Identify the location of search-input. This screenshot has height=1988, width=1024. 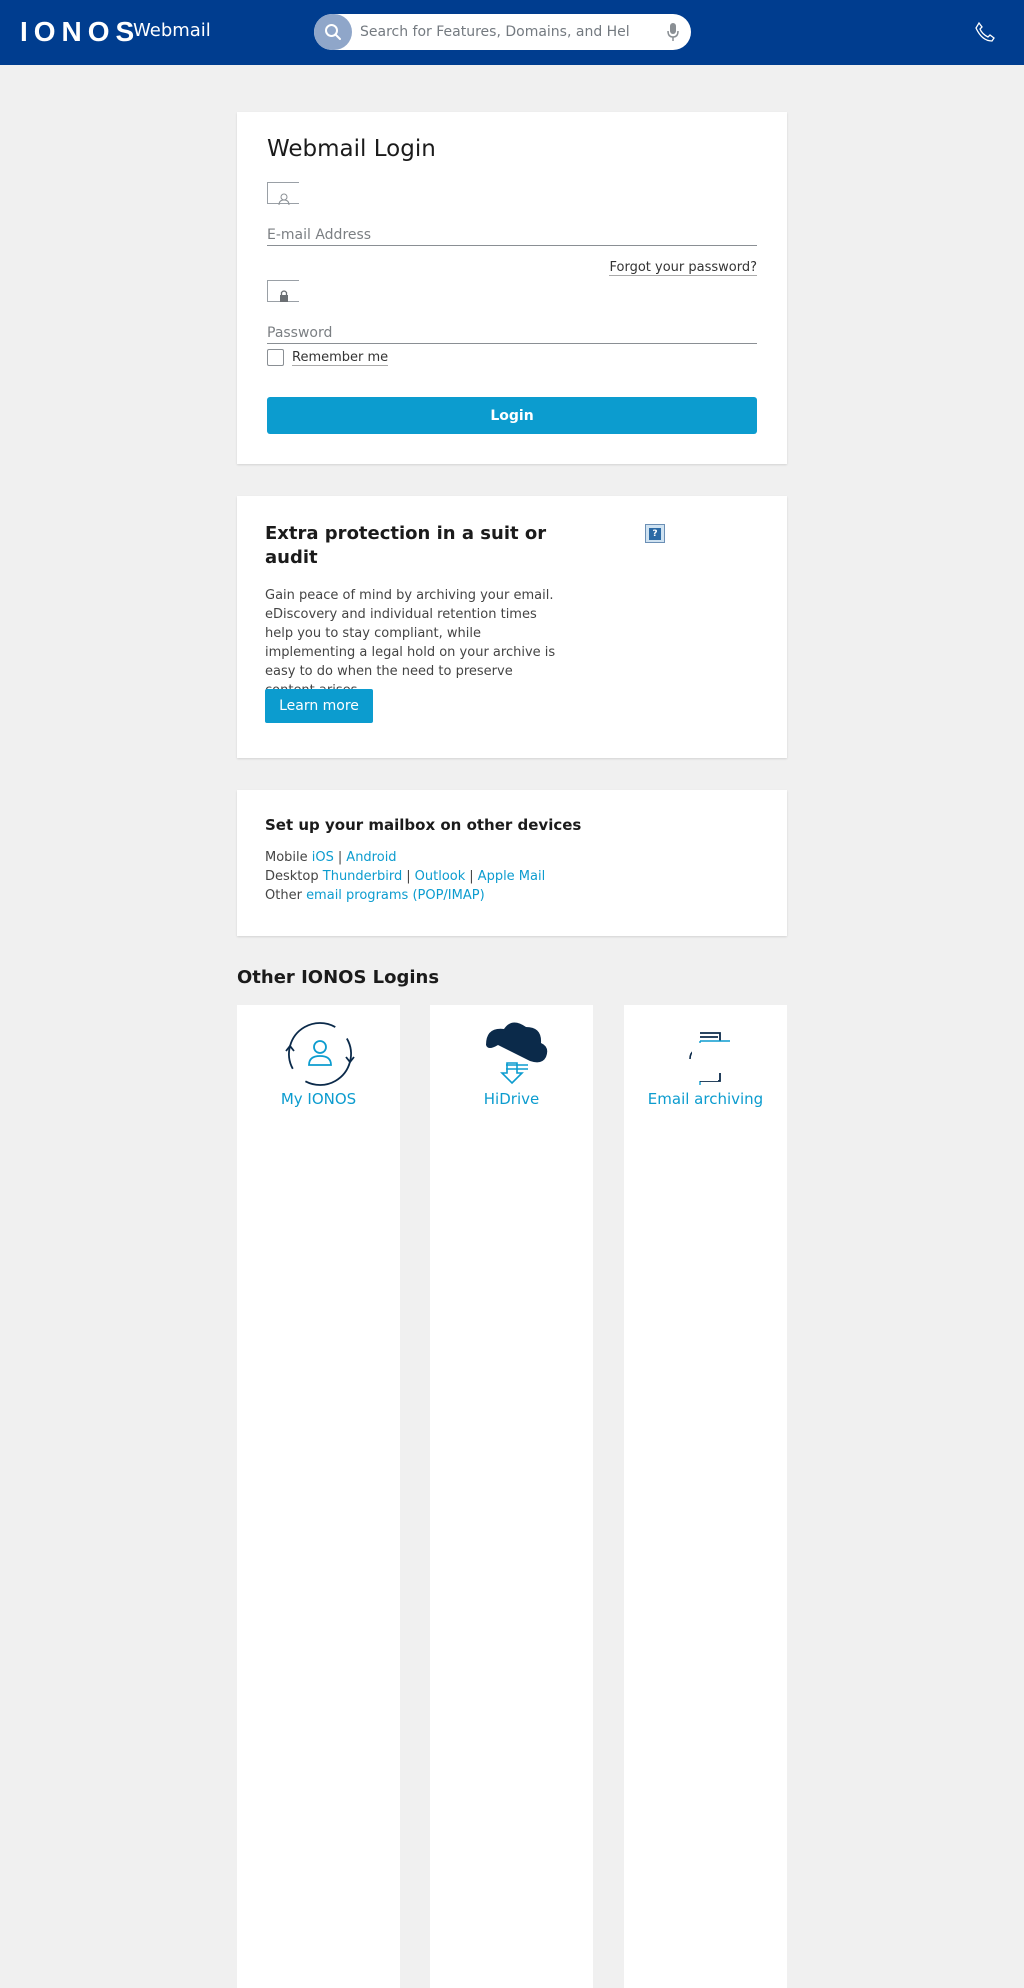
(495, 32).